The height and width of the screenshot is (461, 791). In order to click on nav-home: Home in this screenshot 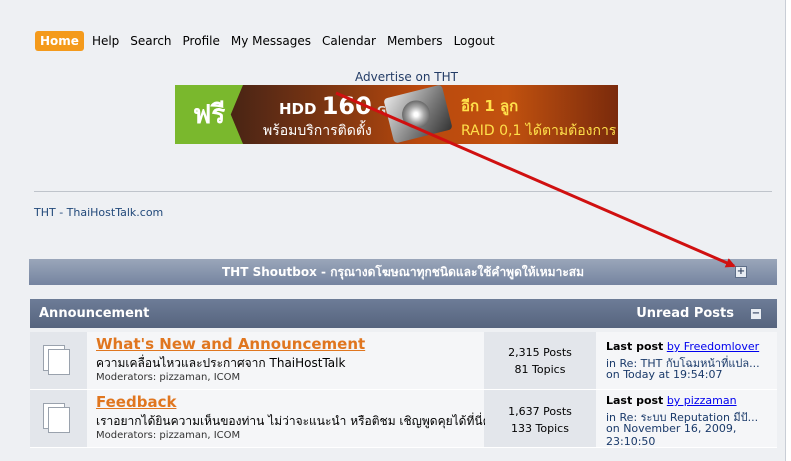, I will do `click(59, 41)`.